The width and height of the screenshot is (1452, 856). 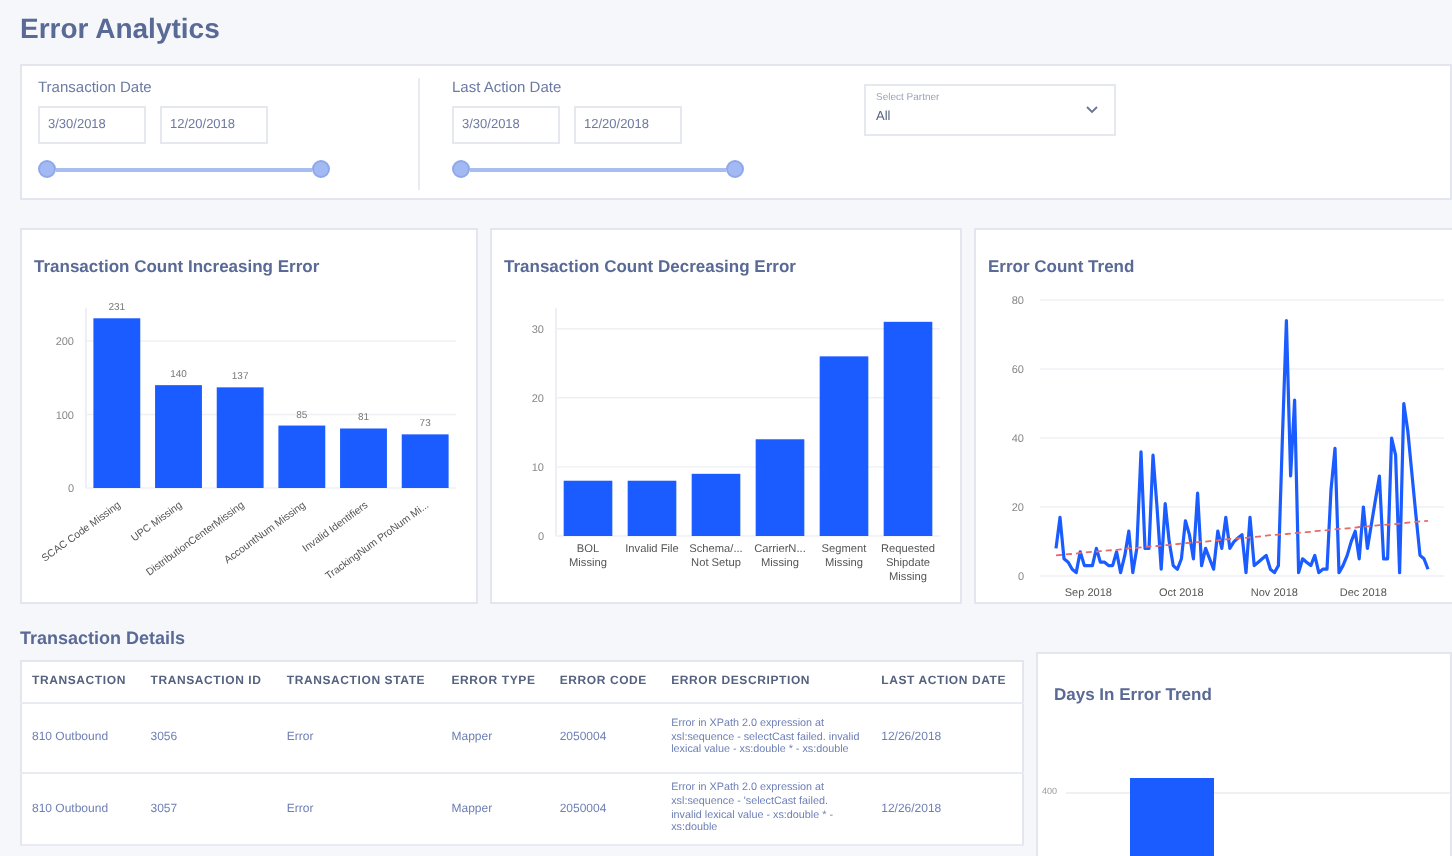 I want to click on chart-title: Transaction Count Increasing Error, so click(x=177, y=266).